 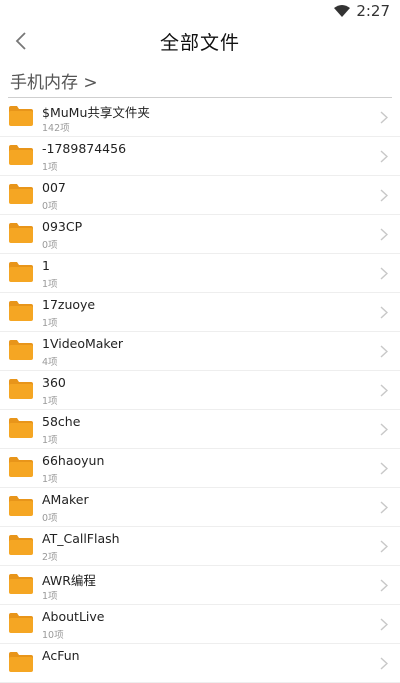 What do you see at coordinates (54, 382) in the screenshot?
I see `folder-name: 360` at bounding box center [54, 382].